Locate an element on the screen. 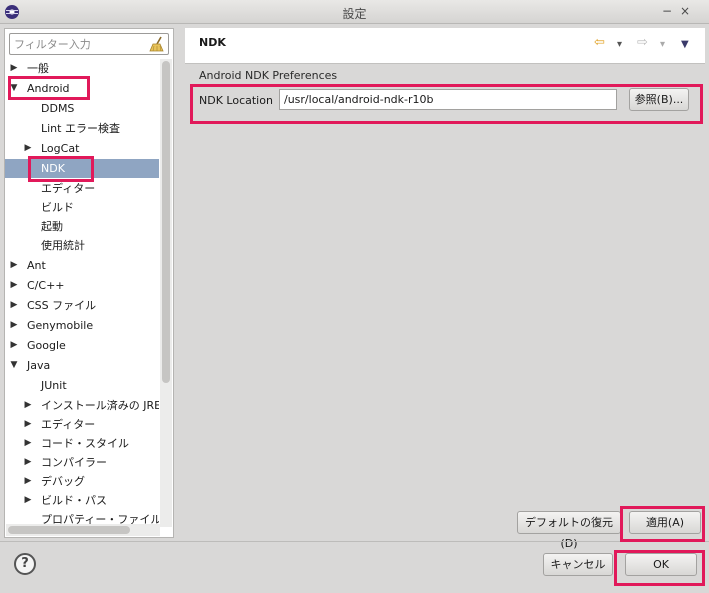  tree-item-android: ▼ Android is located at coordinates (82, 88).